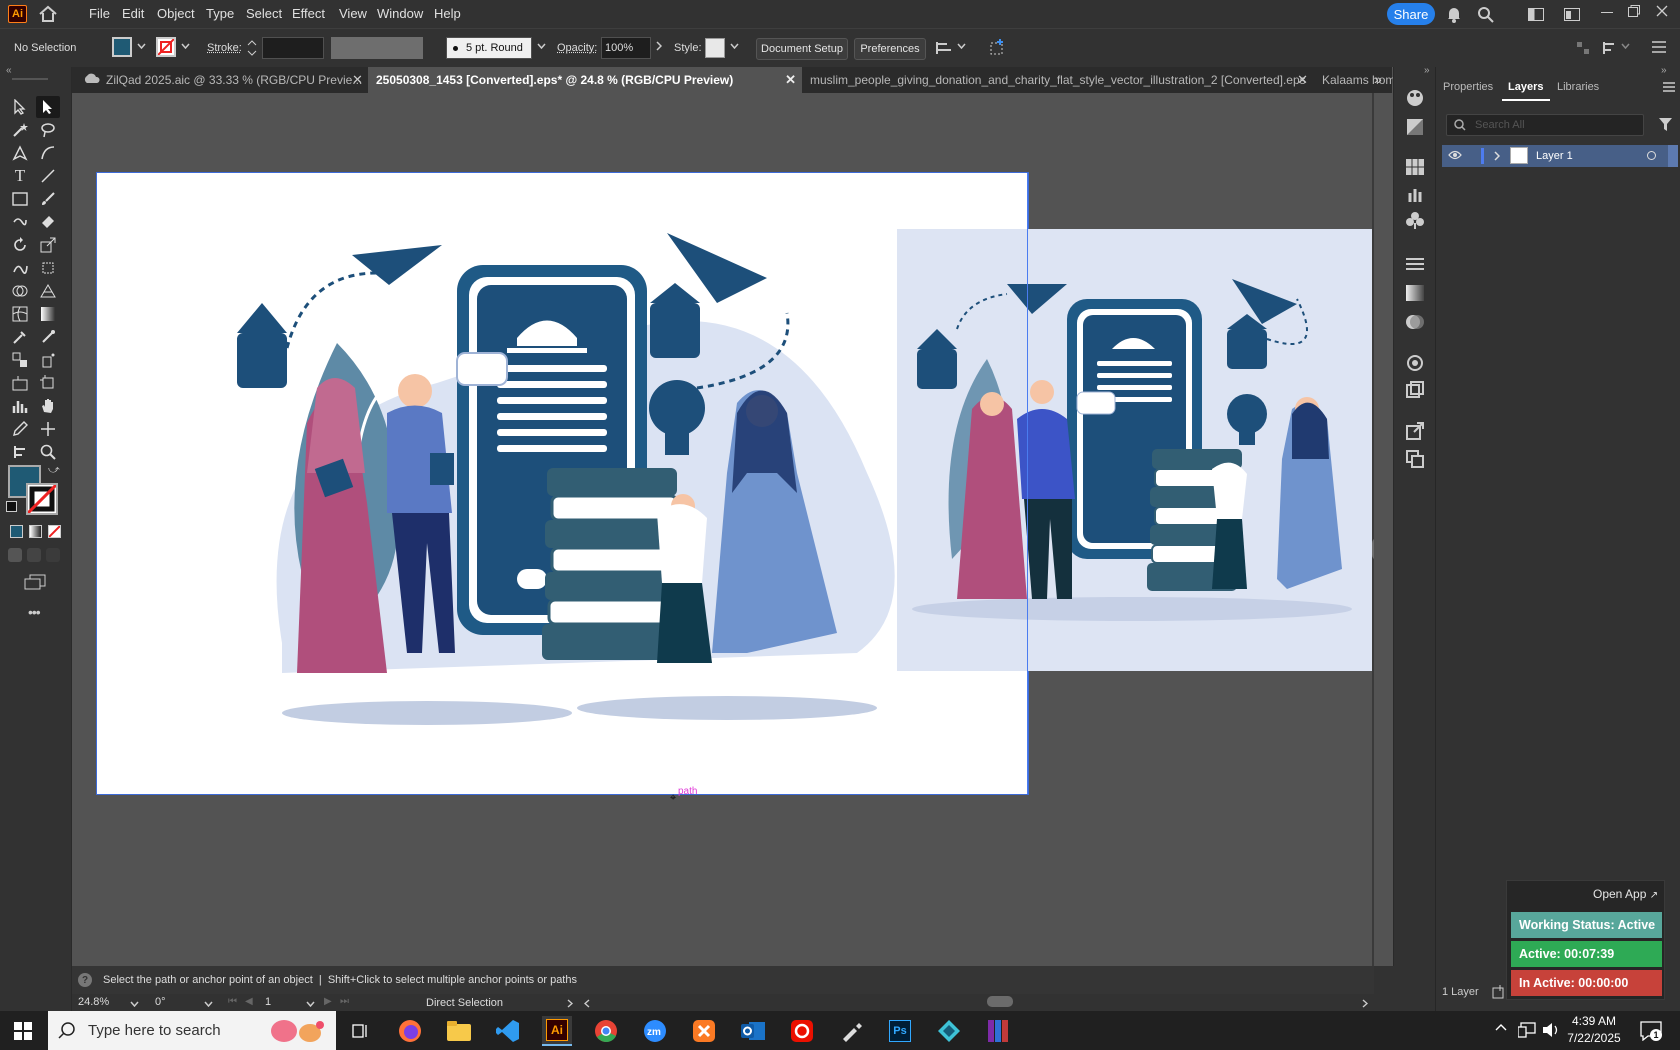 This screenshot has height=1050, width=1680. I want to click on slice-icon, so click(20, 383).